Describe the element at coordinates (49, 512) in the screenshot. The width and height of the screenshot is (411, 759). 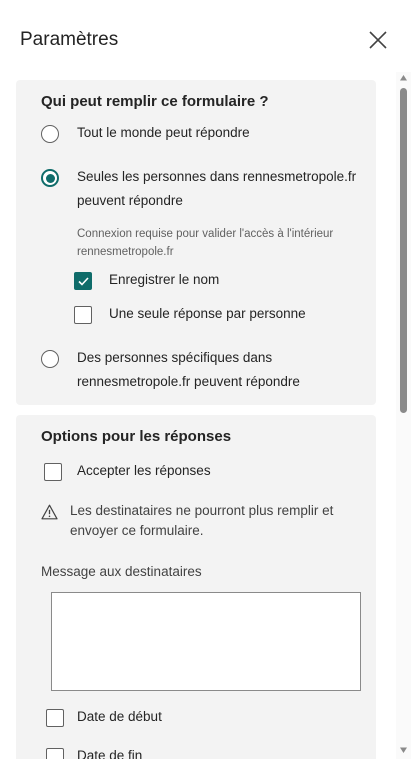
I see `warning-icon` at that location.